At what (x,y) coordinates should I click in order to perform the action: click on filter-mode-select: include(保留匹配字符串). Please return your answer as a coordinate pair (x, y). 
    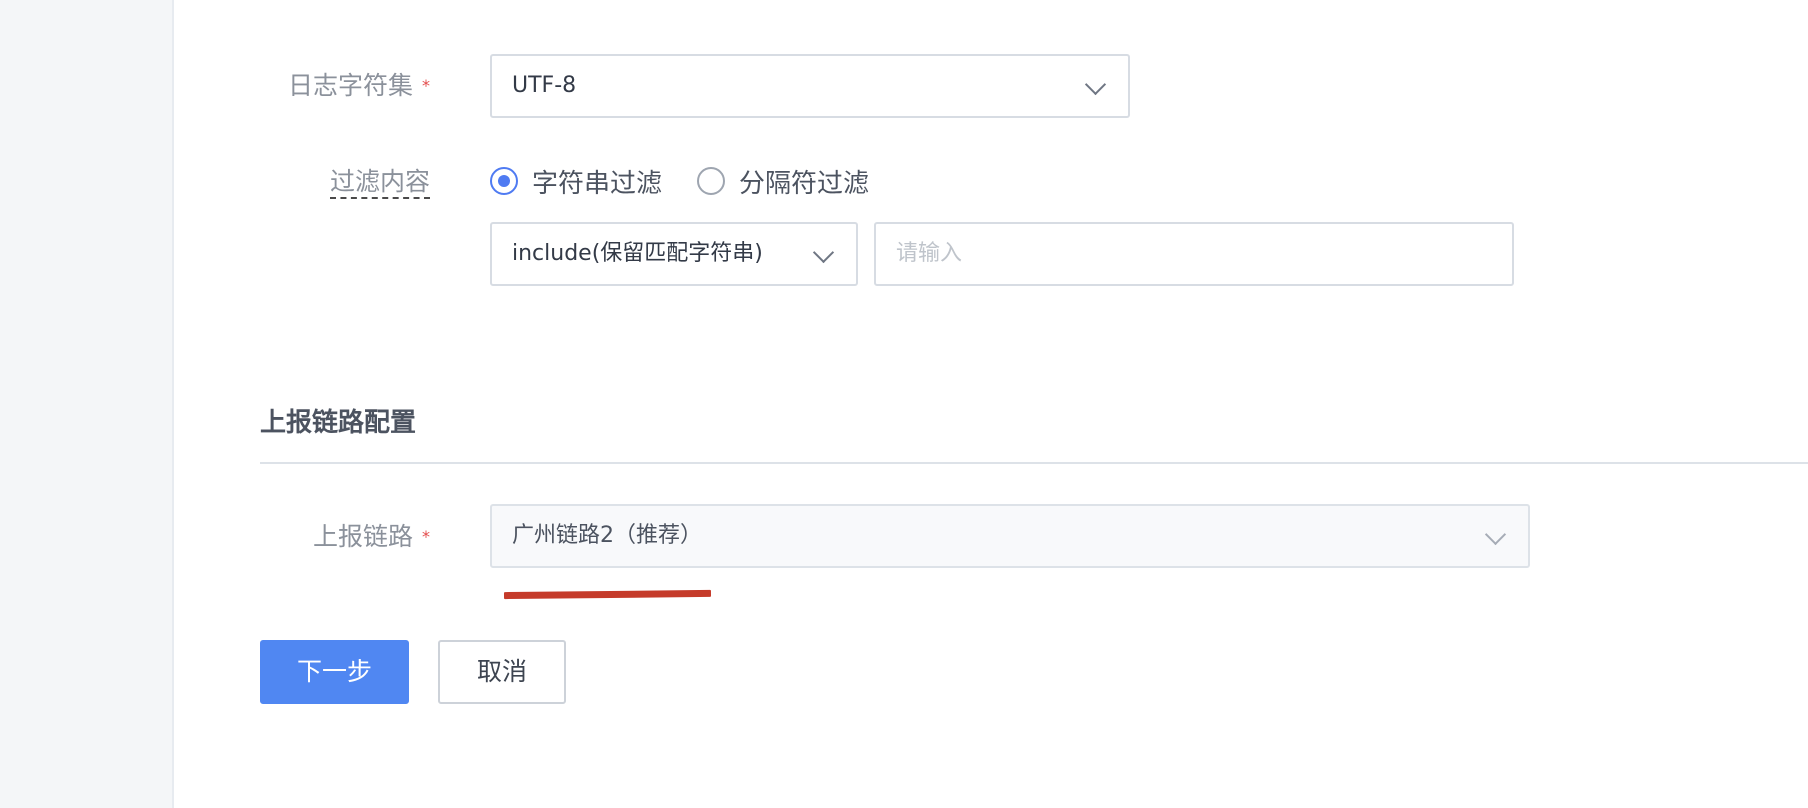
    Looking at the image, I should click on (674, 254).